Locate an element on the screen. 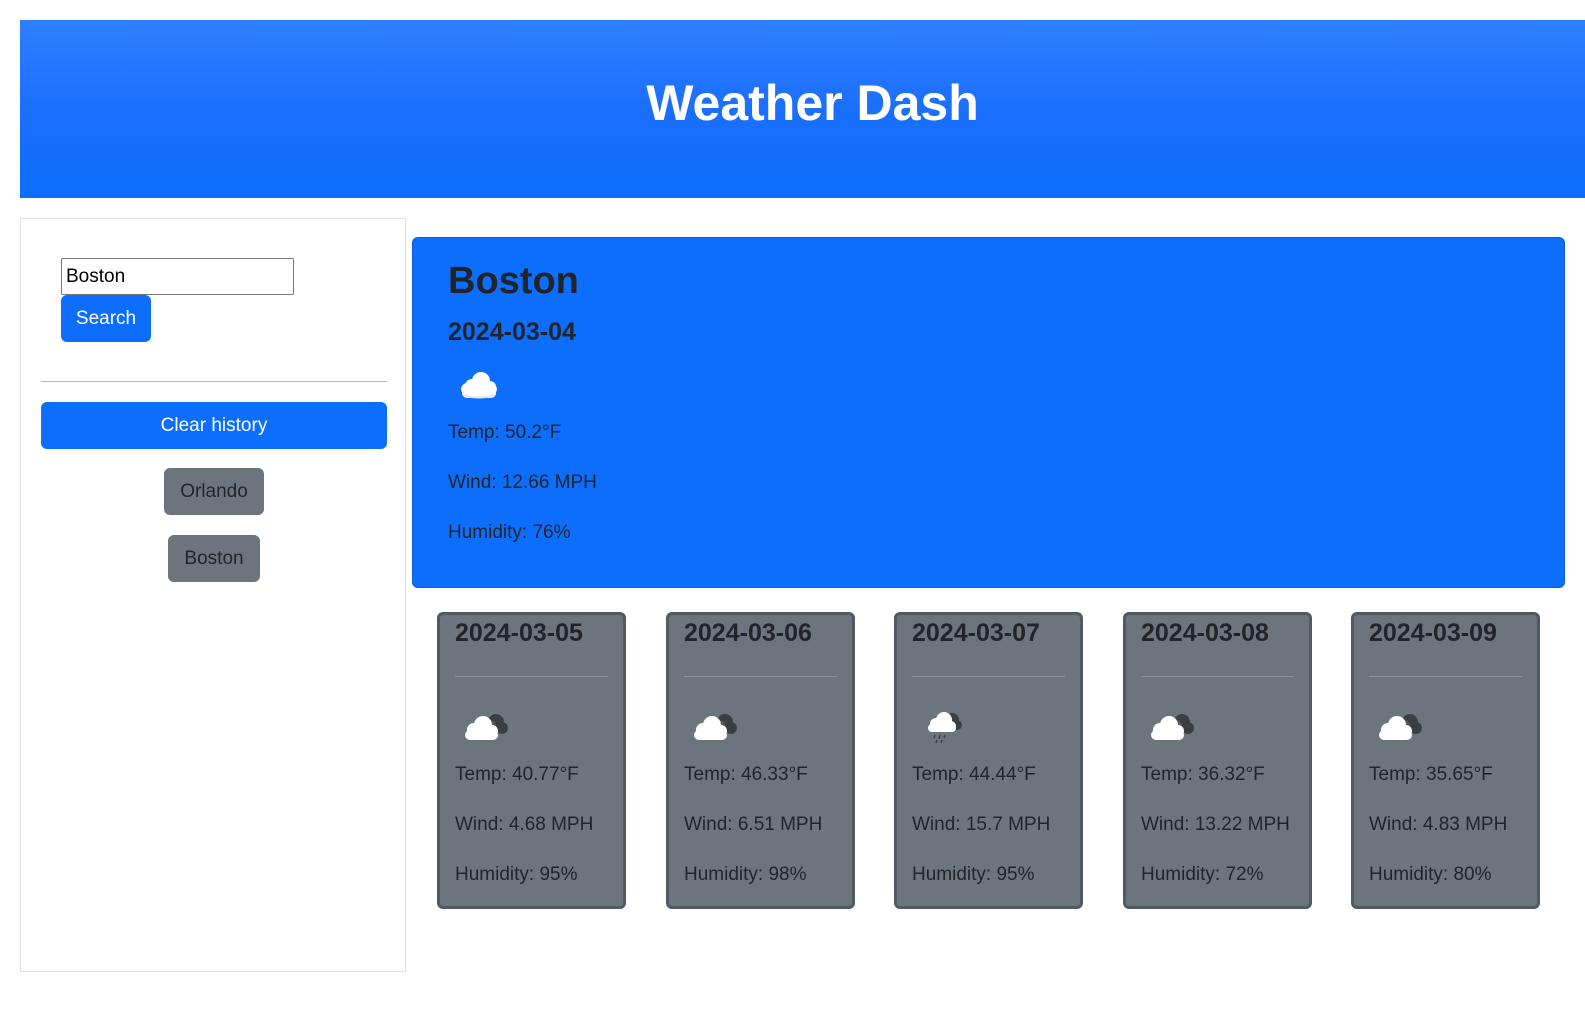  forecast-humidity: Humidity: 80% is located at coordinates (1430, 874).